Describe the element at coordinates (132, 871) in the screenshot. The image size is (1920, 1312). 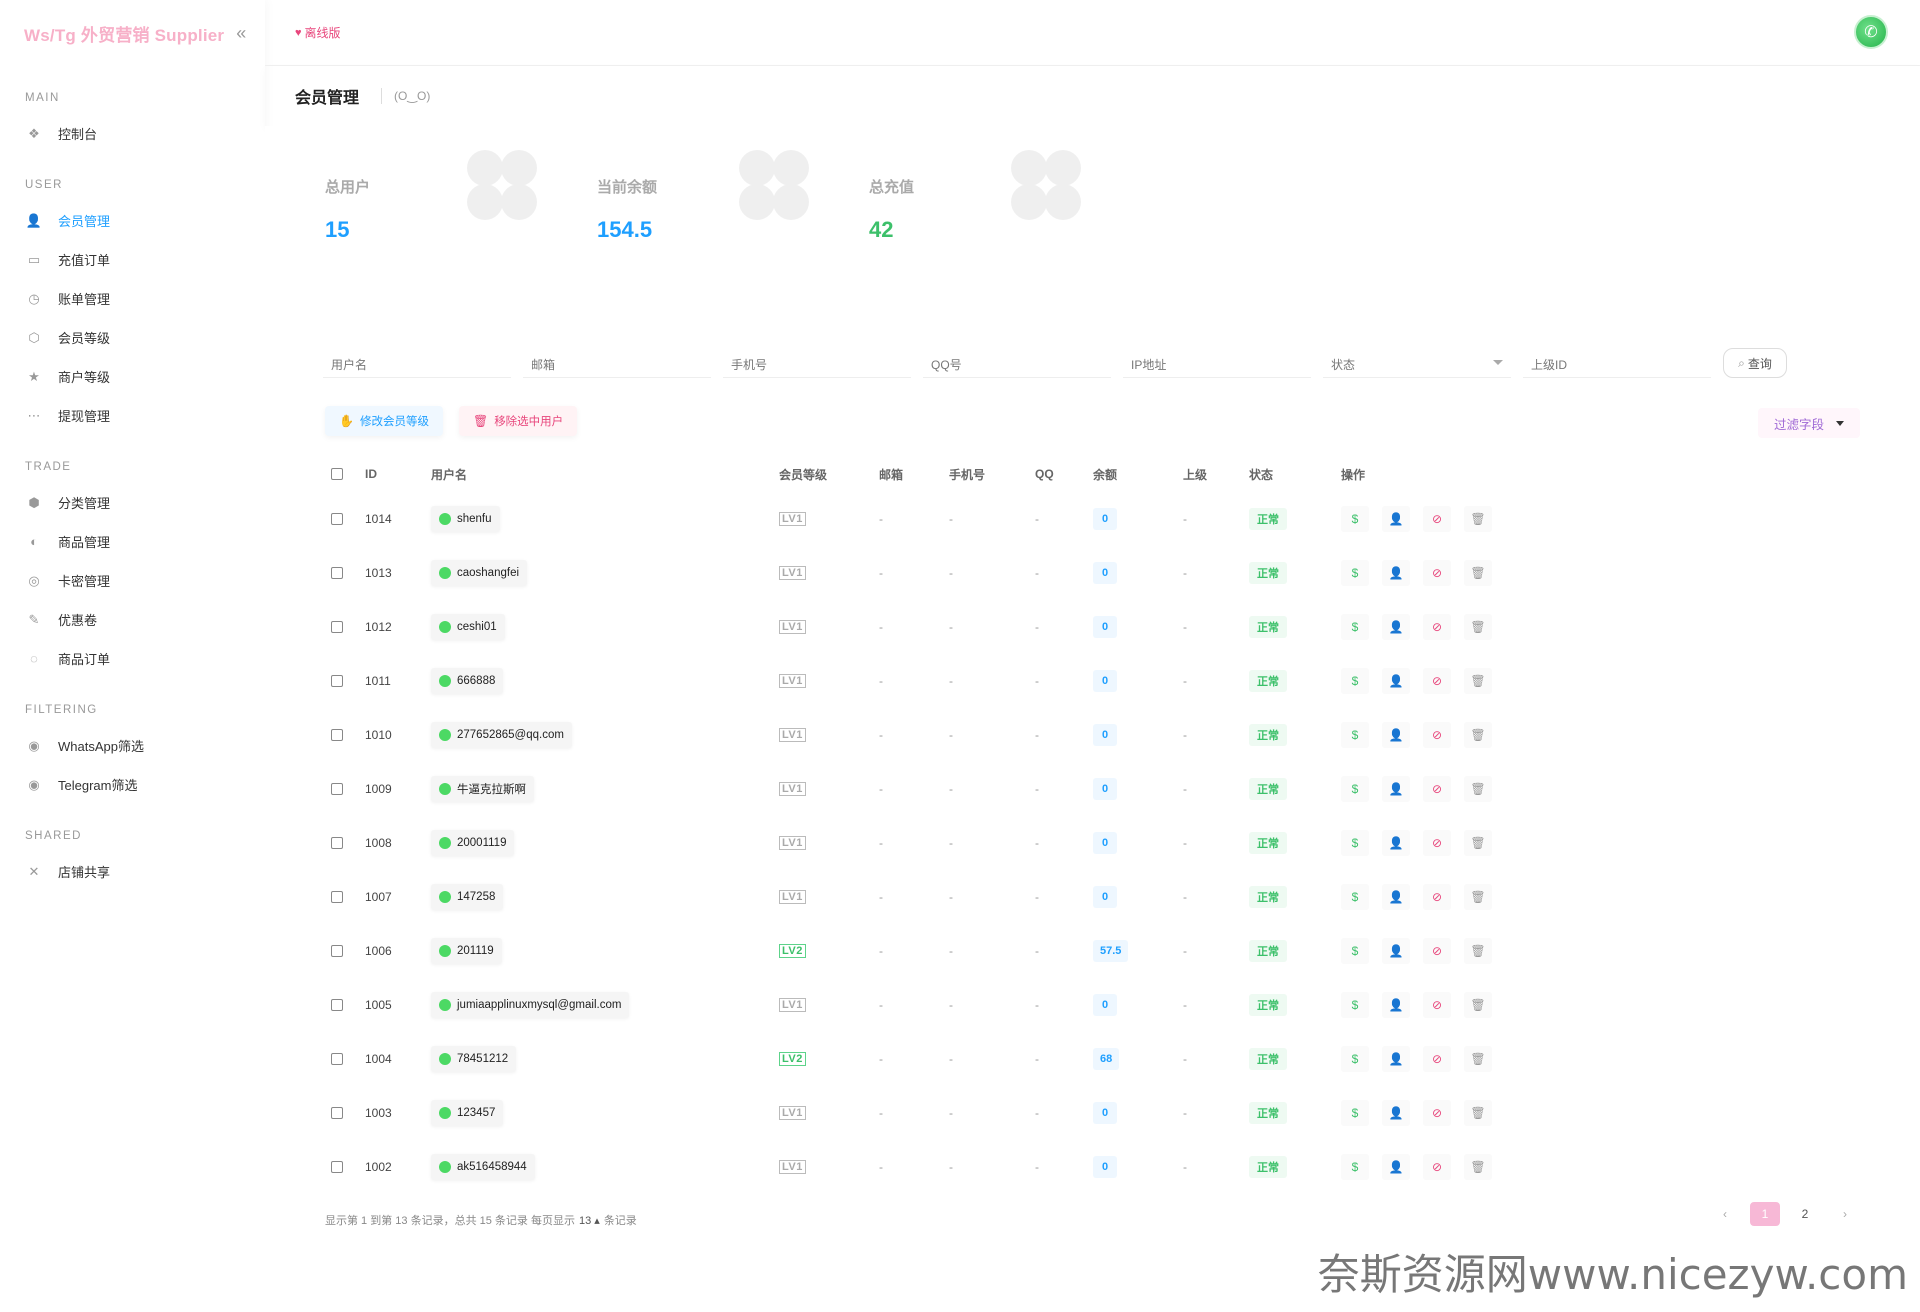
I see `sidebar-item: ✕ 店铺共享` at that location.